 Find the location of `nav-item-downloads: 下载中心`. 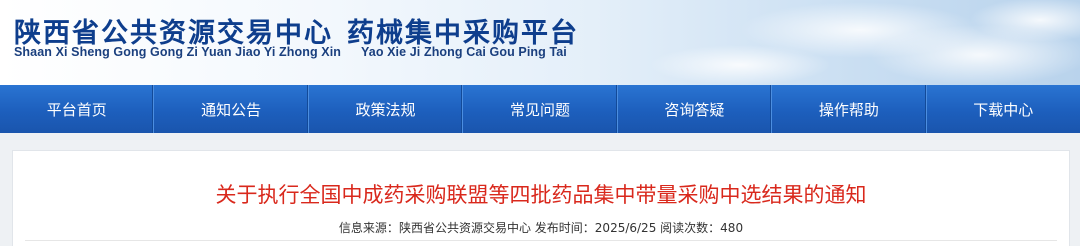

nav-item-downloads: 下载中心 is located at coordinates (1003, 109).